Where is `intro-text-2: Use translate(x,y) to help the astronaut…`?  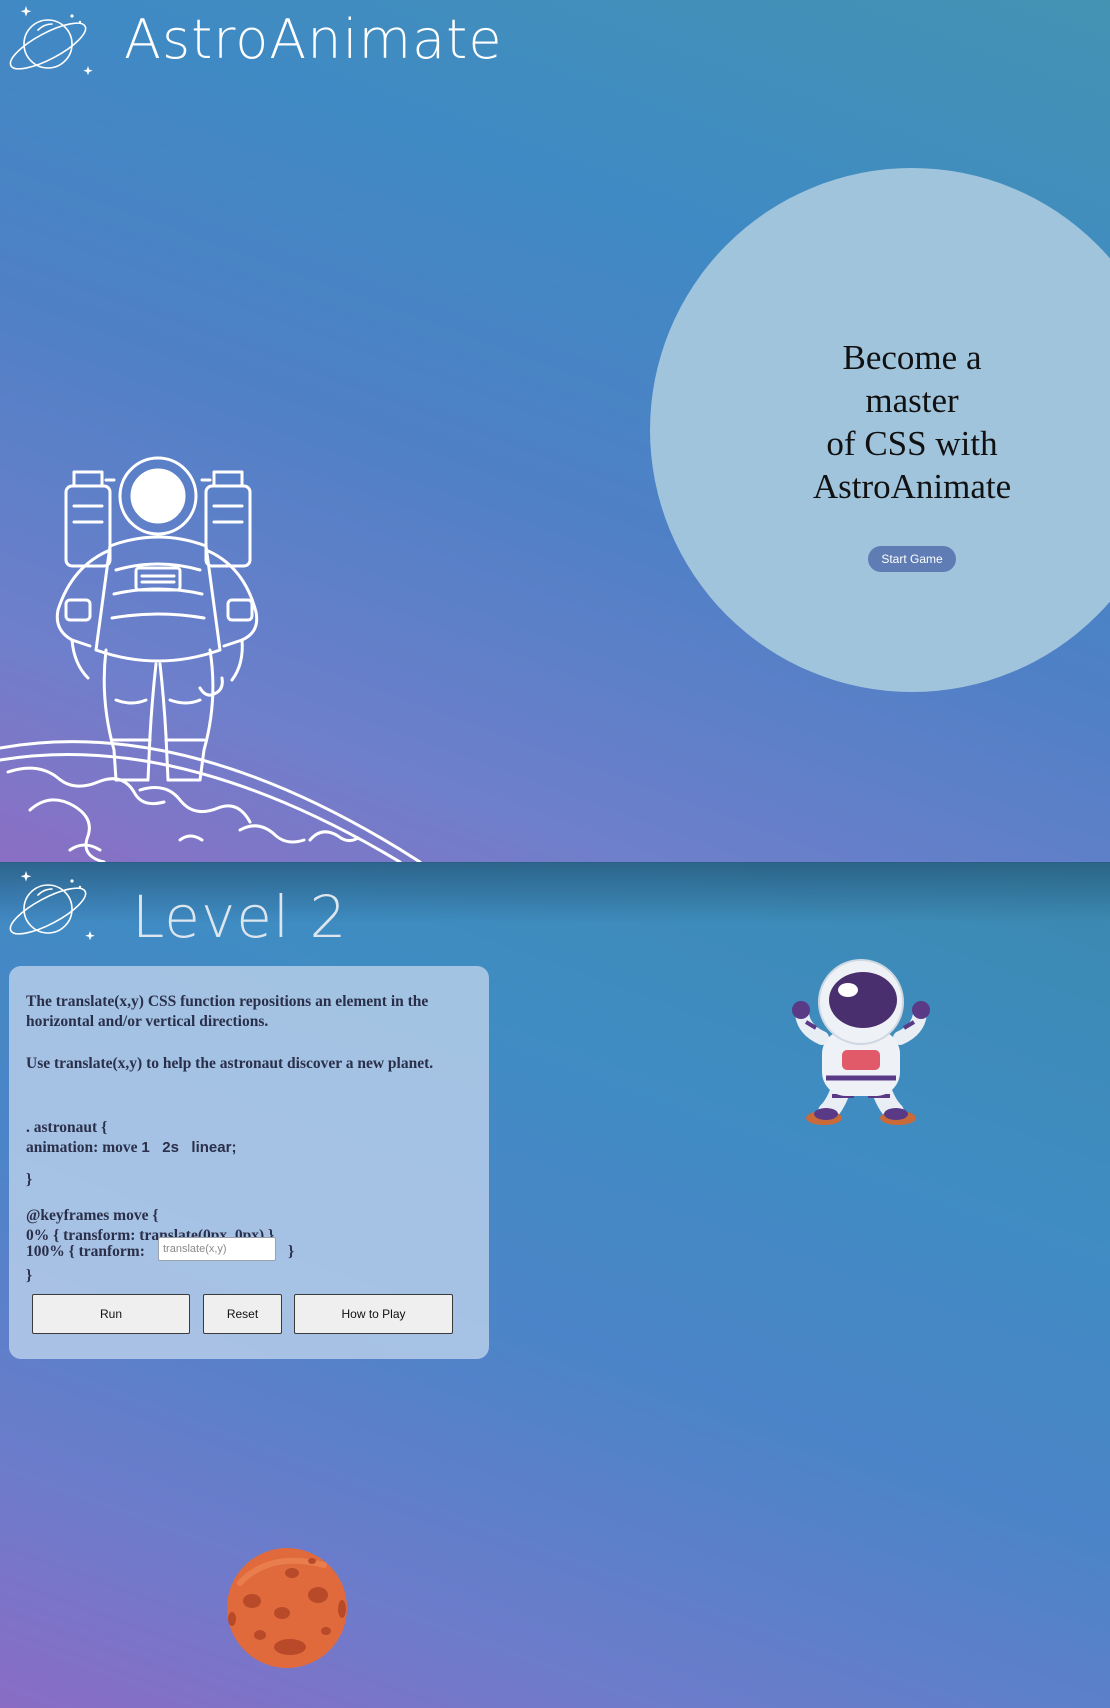
intro-text-2: Use translate(x,y) to help the astronaut… is located at coordinates (230, 1063).